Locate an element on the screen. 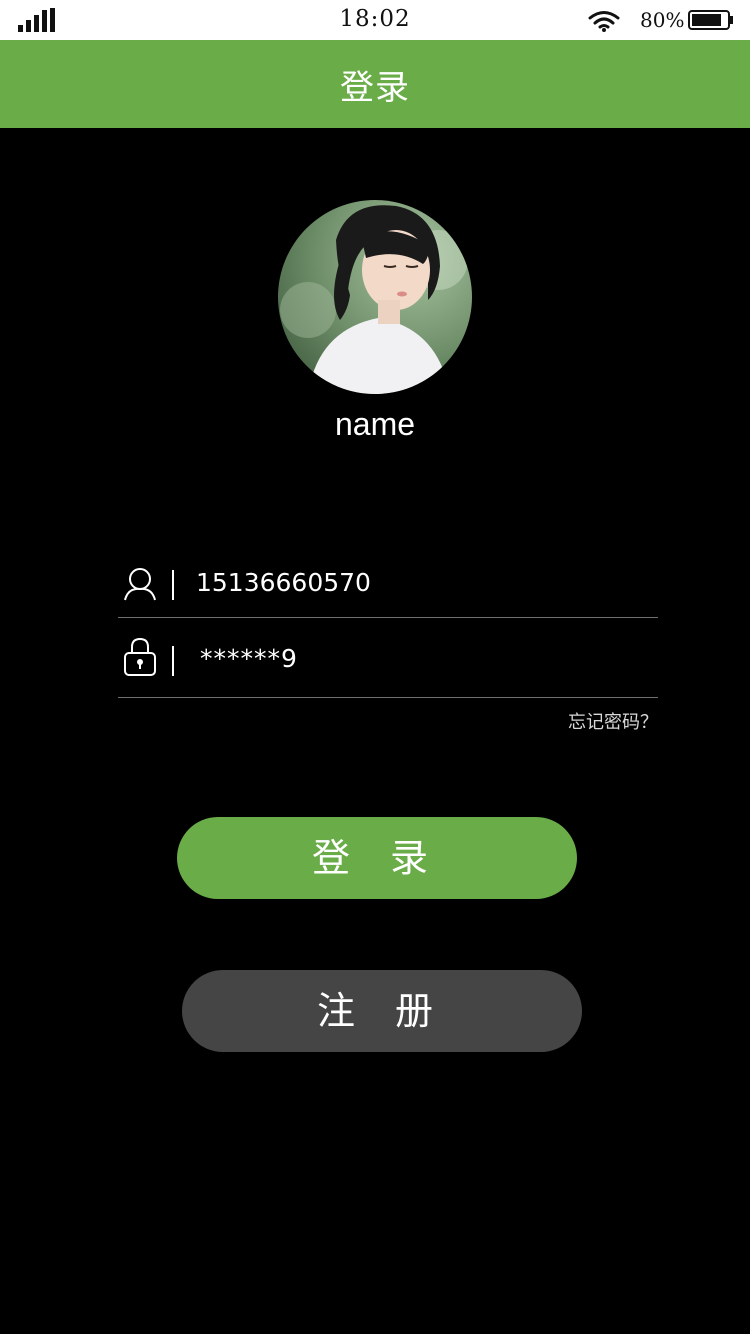 The height and width of the screenshot is (1334, 750). password-field is located at coordinates (388, 658).